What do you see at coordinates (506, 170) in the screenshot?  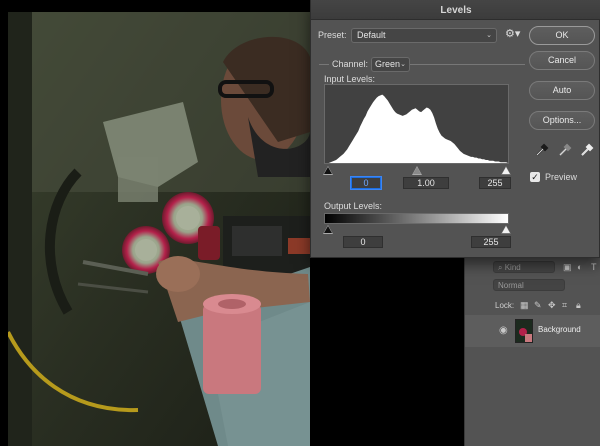 I see `input-white-slider` at bounding box center [506, 170].